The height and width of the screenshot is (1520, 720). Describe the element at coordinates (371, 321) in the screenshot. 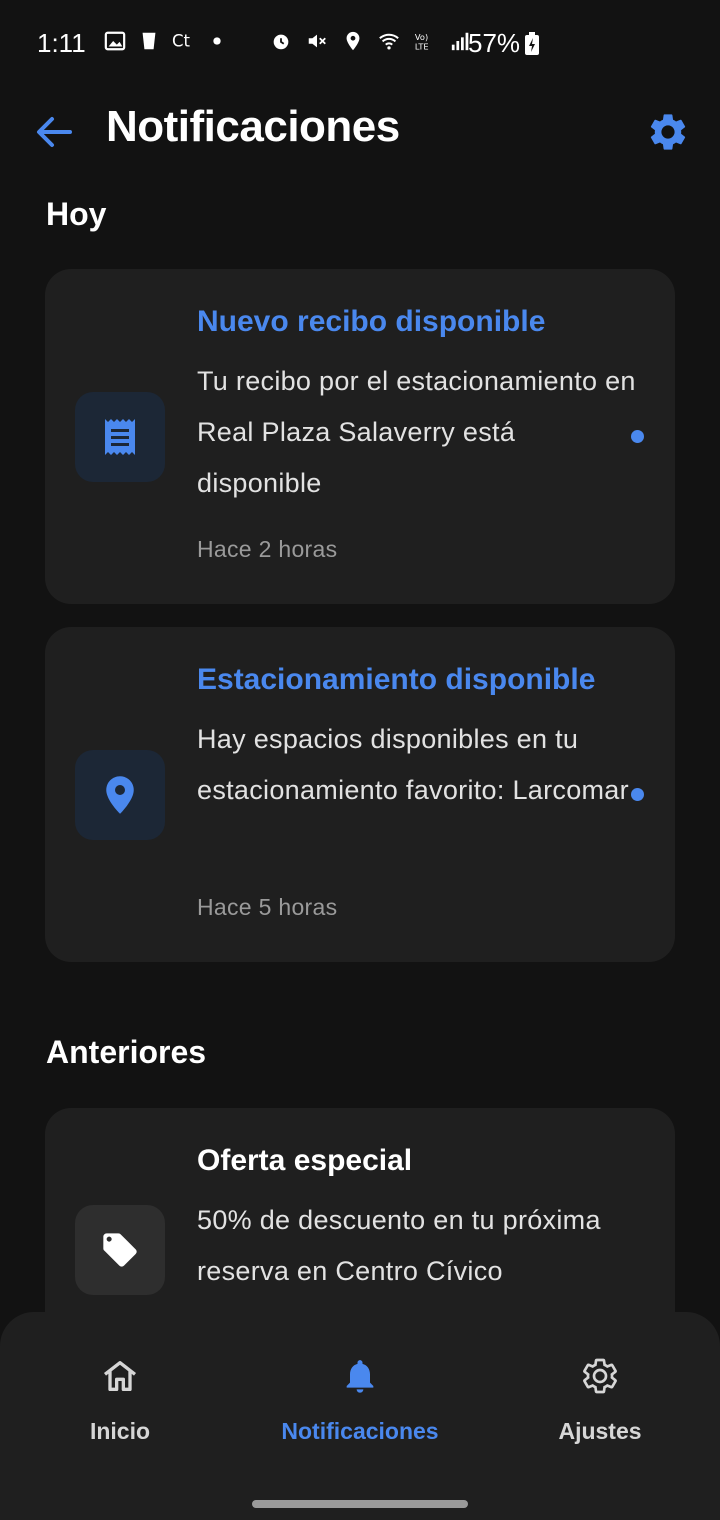

I see `notification-title: Nuevo recibo disponible` at that location.